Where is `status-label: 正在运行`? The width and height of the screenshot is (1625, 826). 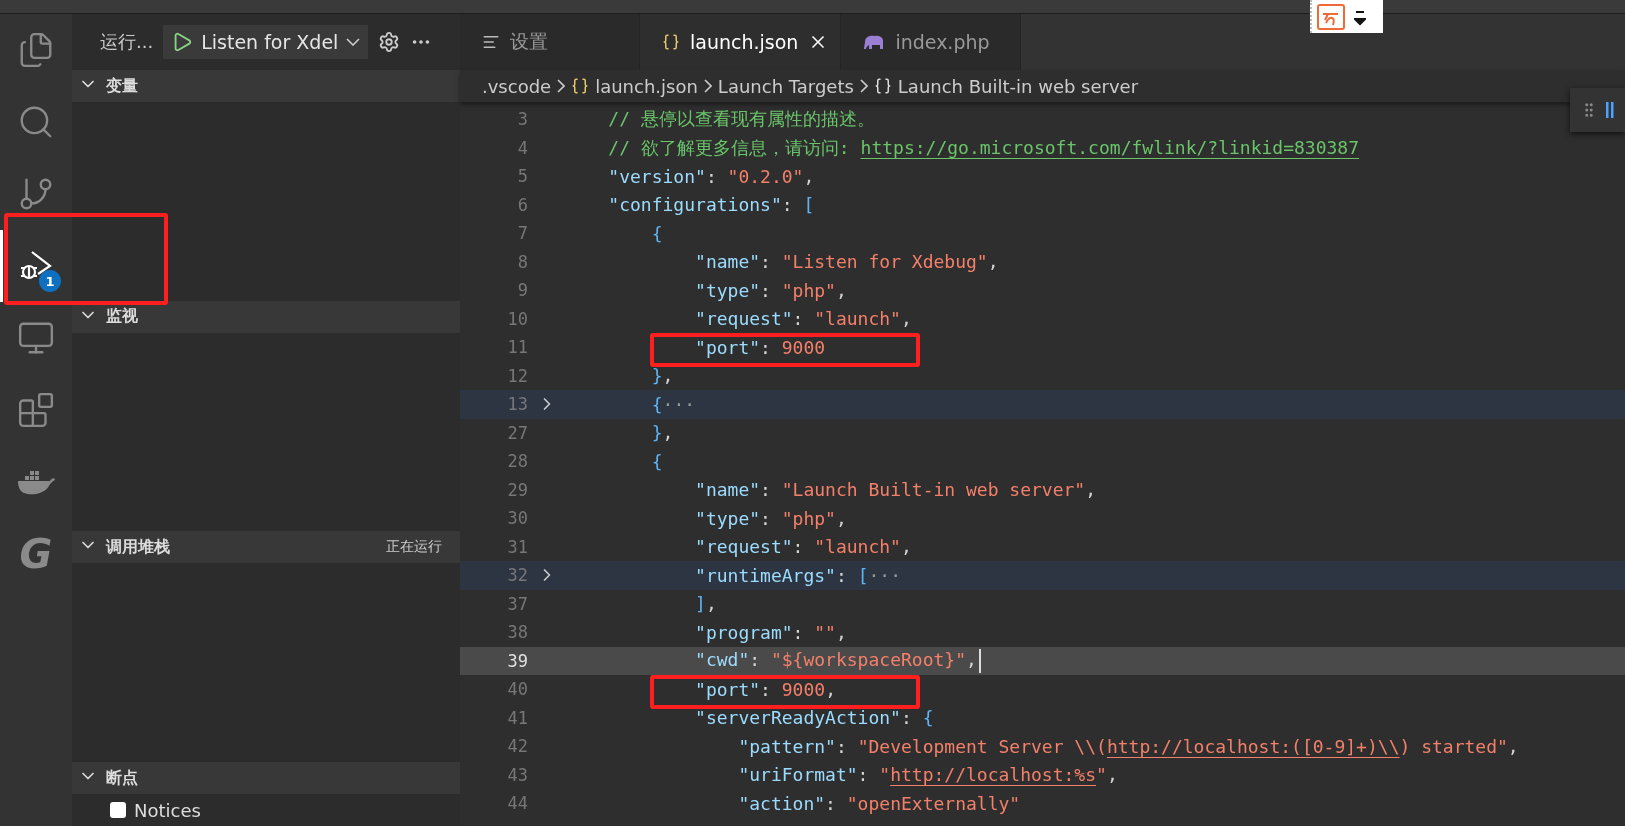
status-label: 正在运行 is located at coordinates (414, 547).